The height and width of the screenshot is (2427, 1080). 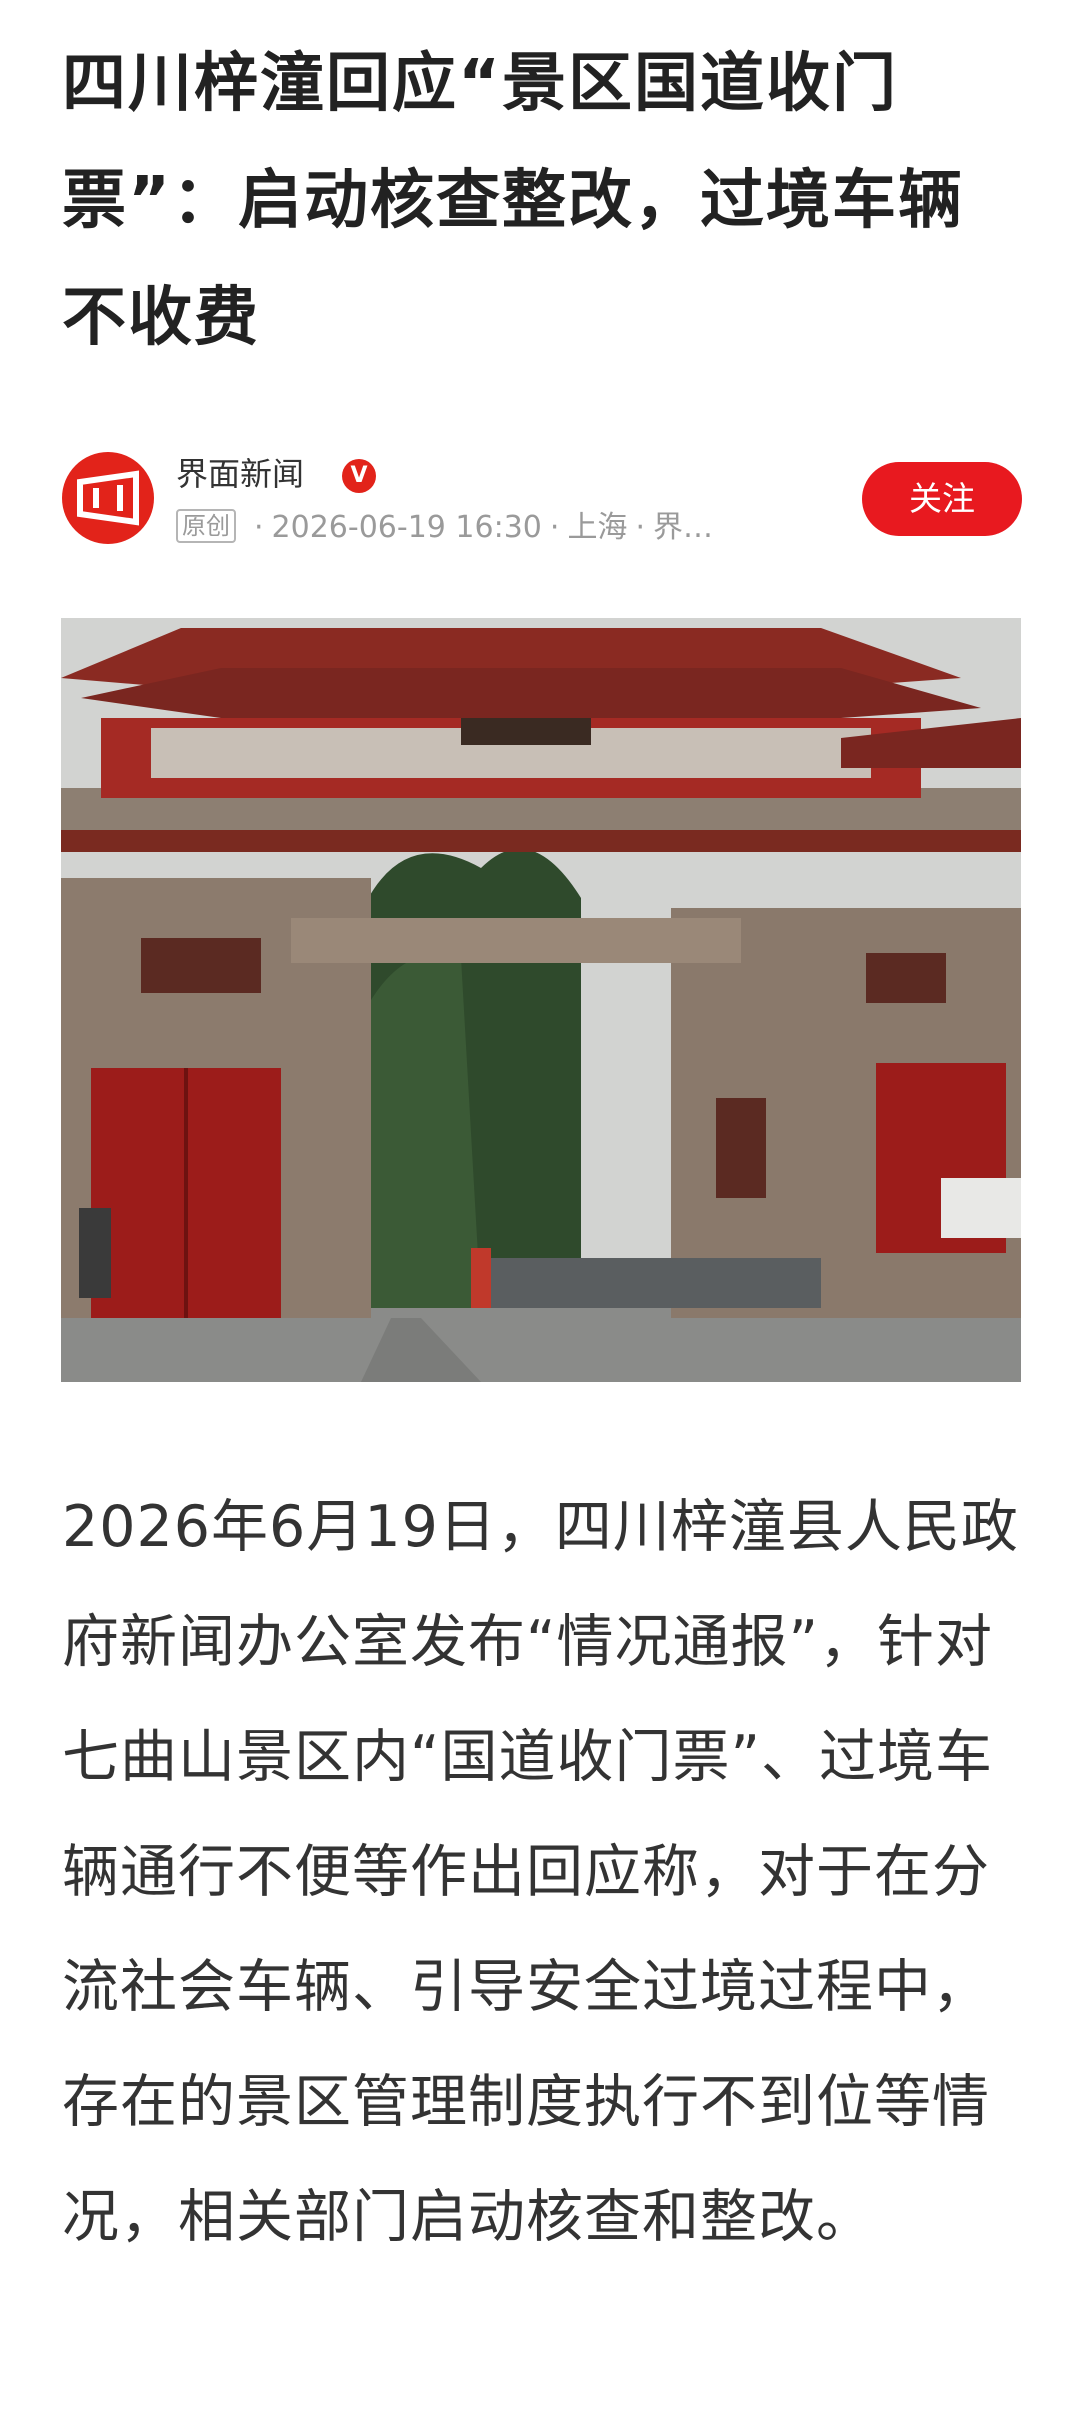 What do you see at coordinates (359, 476) in the screenshot?
I see `verified-icon: V` at bounding box center [359, 476].